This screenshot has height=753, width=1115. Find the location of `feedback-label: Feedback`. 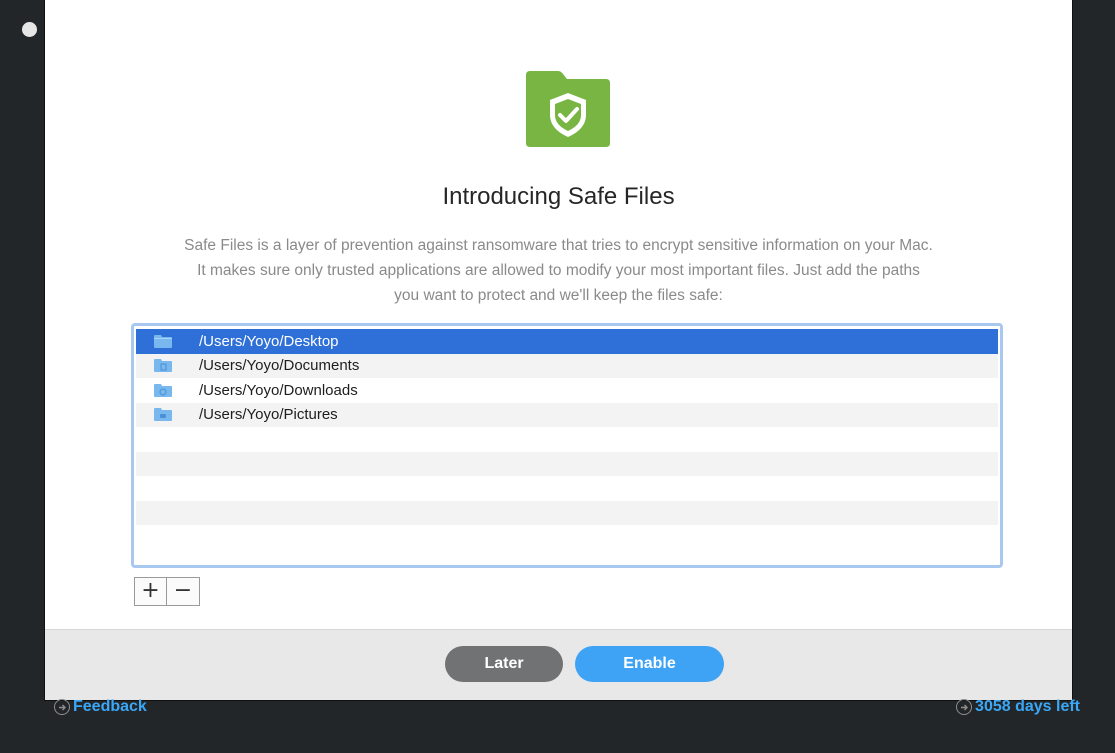

feedback-label: Feedback is located at coordinates (110, 706).